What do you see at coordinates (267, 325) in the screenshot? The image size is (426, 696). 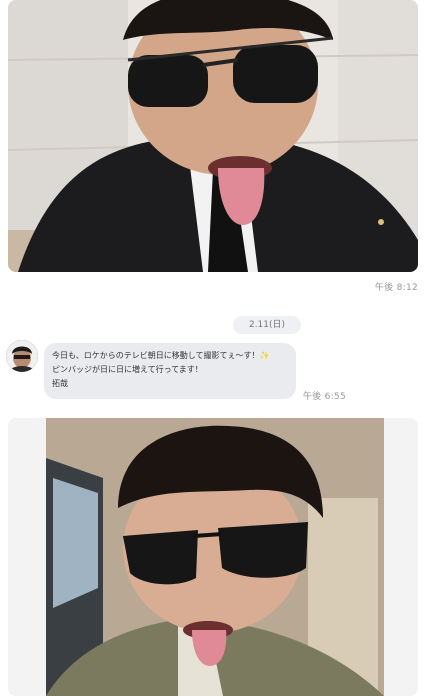 I see `date-separator: 2.11(日)` at bounding box center [267, 325].